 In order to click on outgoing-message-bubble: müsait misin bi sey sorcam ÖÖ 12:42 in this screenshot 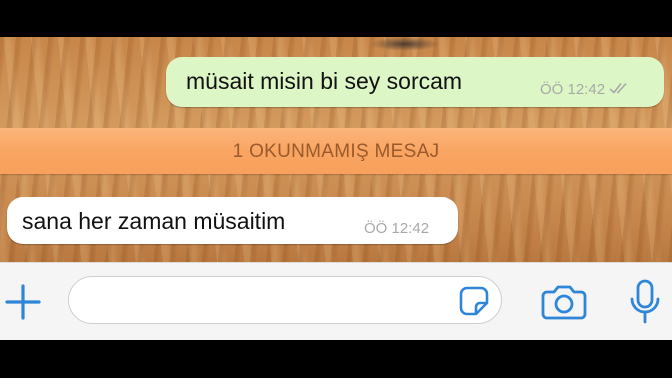, I will do `click(415, 82)`.